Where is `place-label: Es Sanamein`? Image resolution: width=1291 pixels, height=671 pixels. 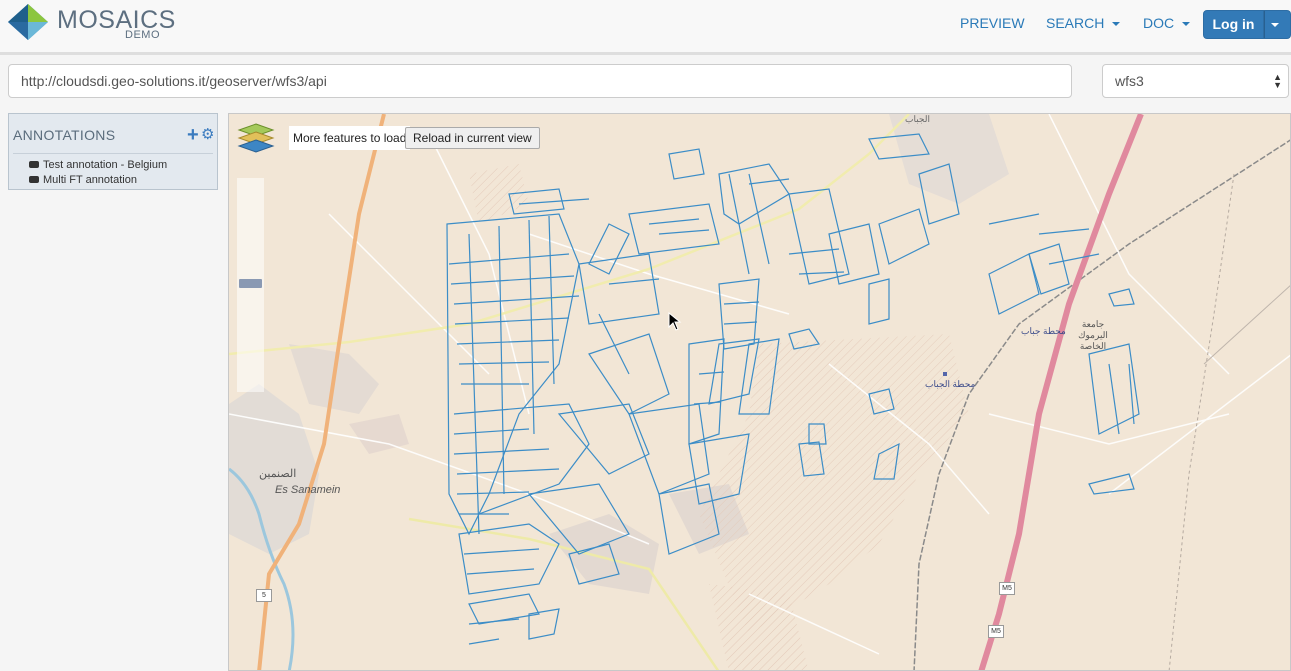
place-label: Es Sanamein is located at coordinates (308, 490).